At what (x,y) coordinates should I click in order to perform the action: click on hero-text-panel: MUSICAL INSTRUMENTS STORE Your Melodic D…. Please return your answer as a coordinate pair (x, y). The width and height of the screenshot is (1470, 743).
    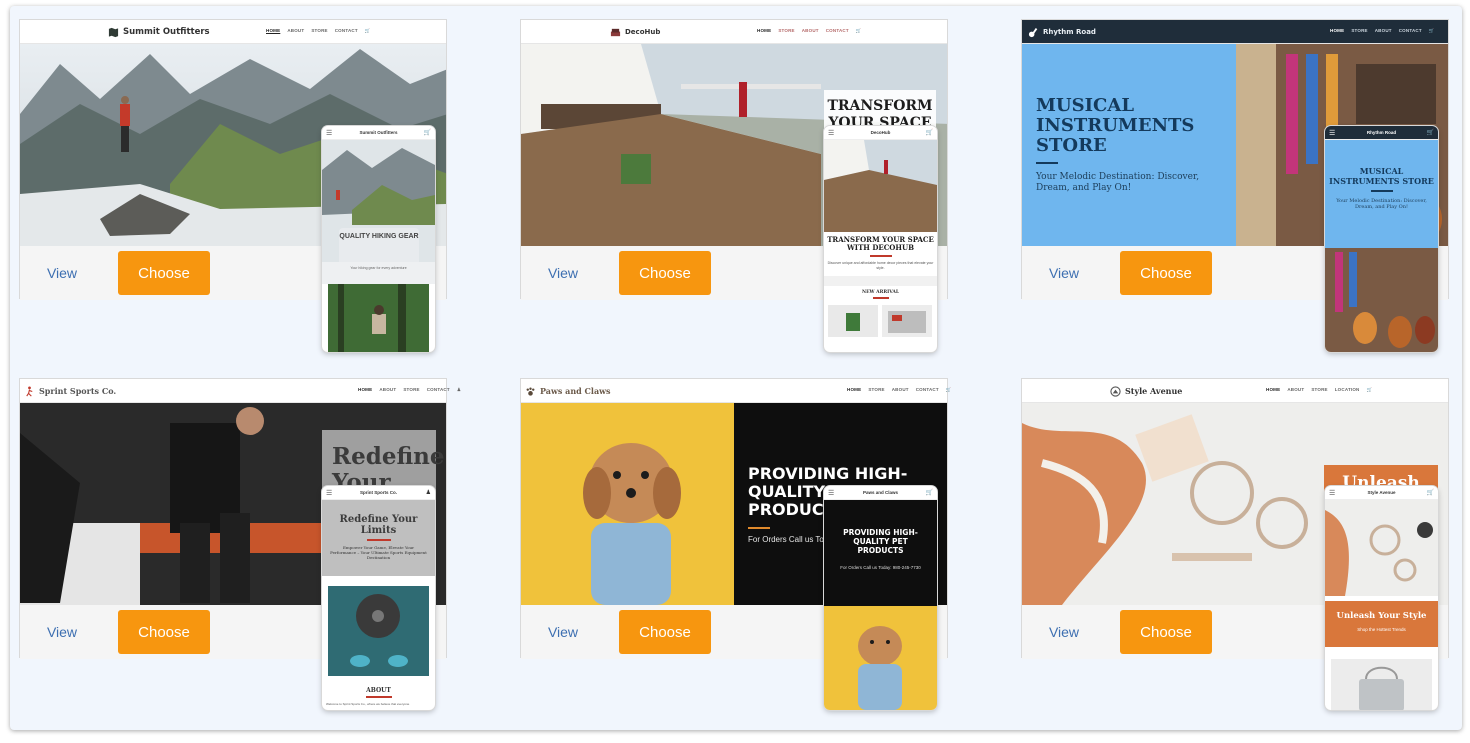
    Looking at the image, I should click on (1129, 145).